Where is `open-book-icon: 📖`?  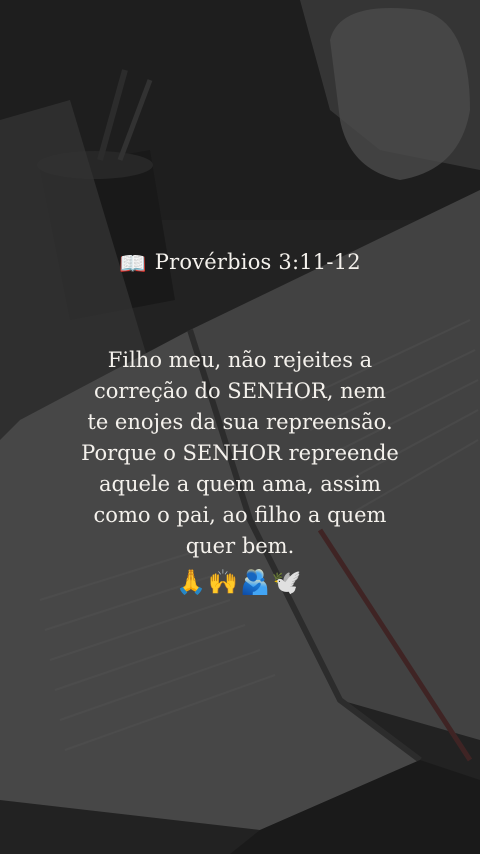 open-book-icon: 📖 is located at coordinates (133, 264).